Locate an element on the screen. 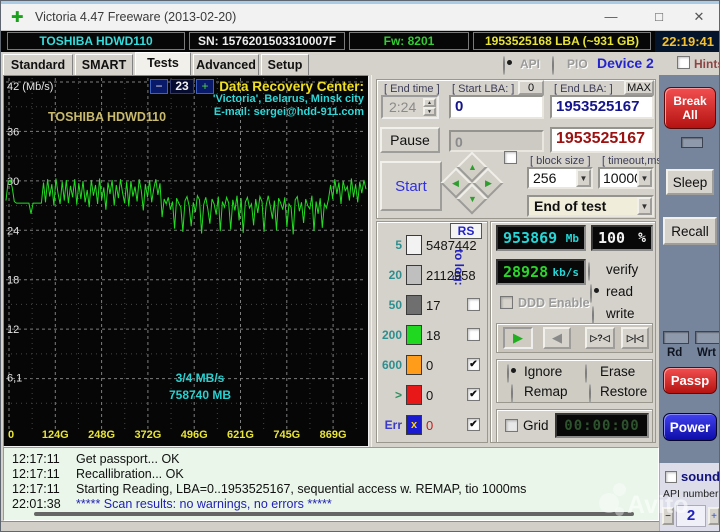 Image resolution: width=720 pixels, height=532 pixels. start-lba-zero-button: 0 is located at coordinates (531, 87).